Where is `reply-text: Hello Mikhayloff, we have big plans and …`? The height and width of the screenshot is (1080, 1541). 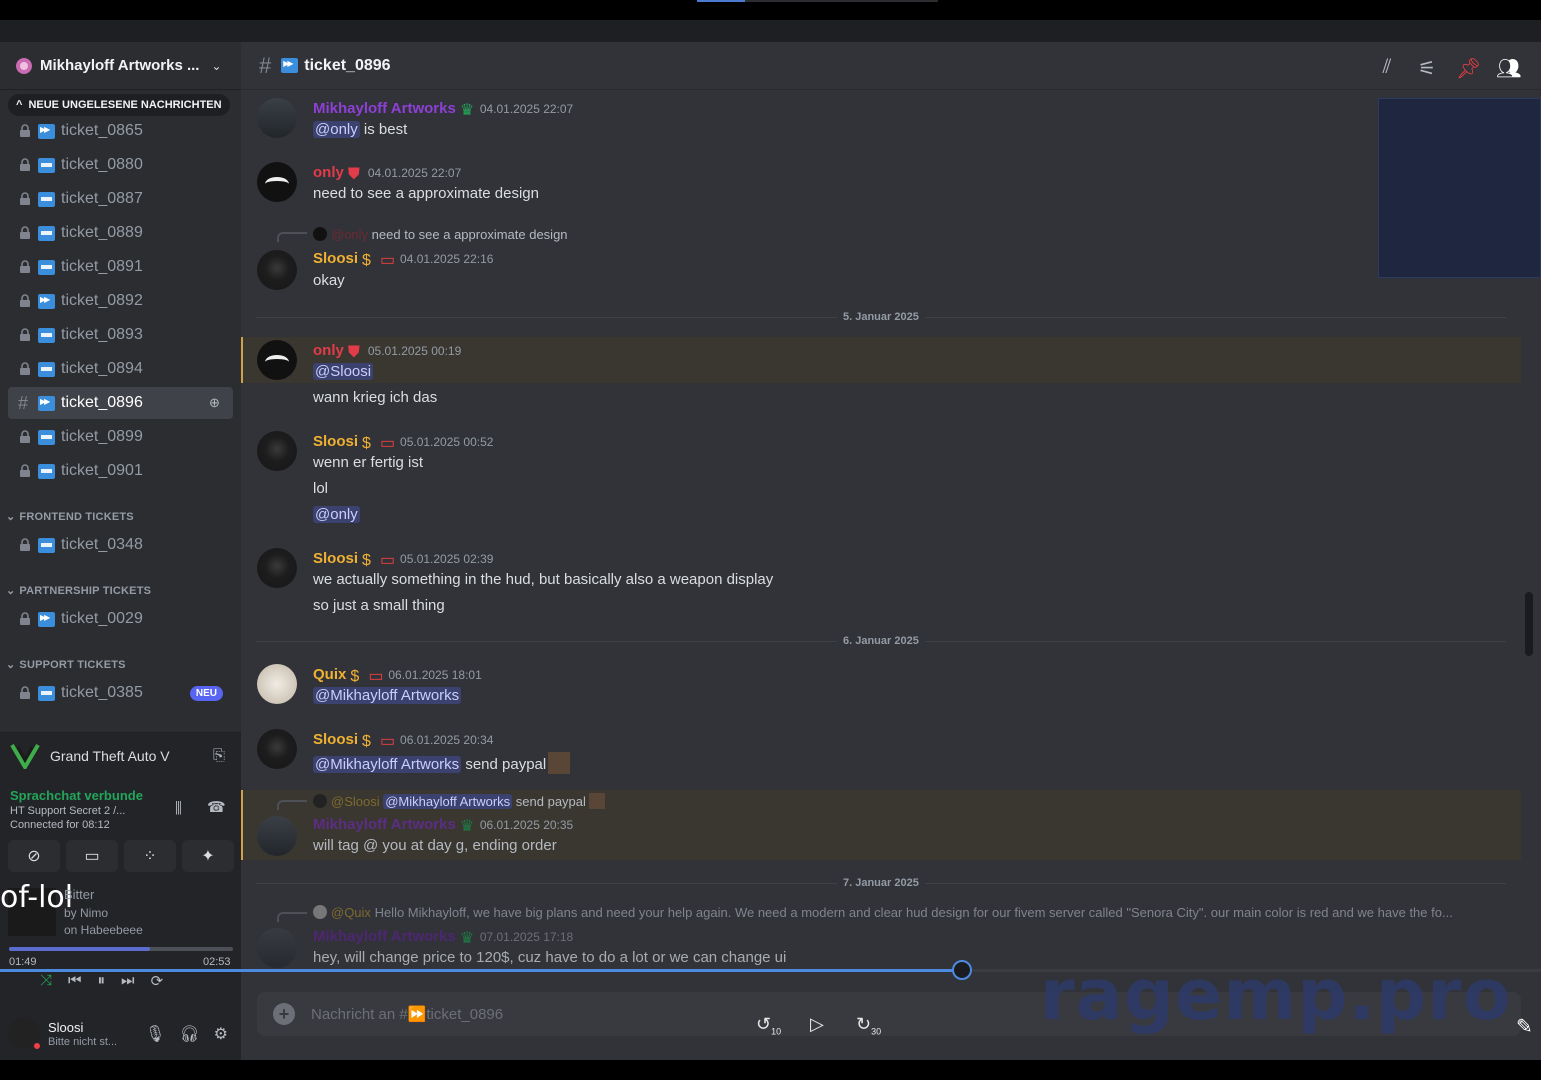
reply-text: Hello Mikhayloff, we have big plans and … is located at coordinates (914, 912).